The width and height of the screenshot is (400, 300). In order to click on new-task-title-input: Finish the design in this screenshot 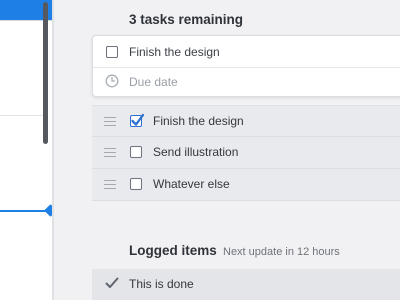, I will do `click(174, 52)`.